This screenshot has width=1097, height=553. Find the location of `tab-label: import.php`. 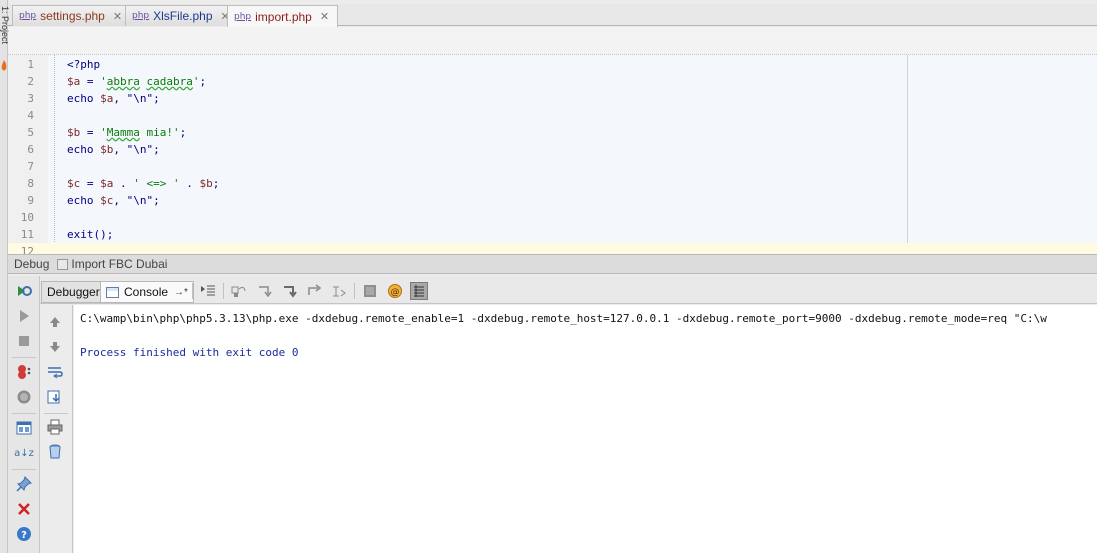

tab-label: import.php is located at coordinates (283, 16).